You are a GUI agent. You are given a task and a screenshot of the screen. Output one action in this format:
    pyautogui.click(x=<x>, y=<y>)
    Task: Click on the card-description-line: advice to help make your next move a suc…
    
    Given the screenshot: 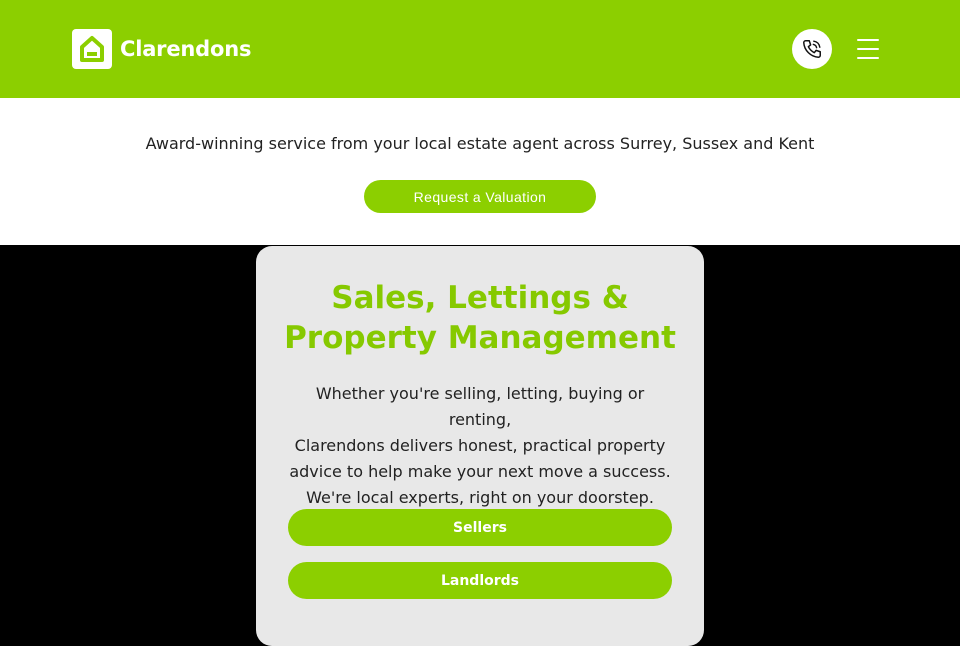 What is the action you would take?
    pyautogui.click(x=480, y=471)
    